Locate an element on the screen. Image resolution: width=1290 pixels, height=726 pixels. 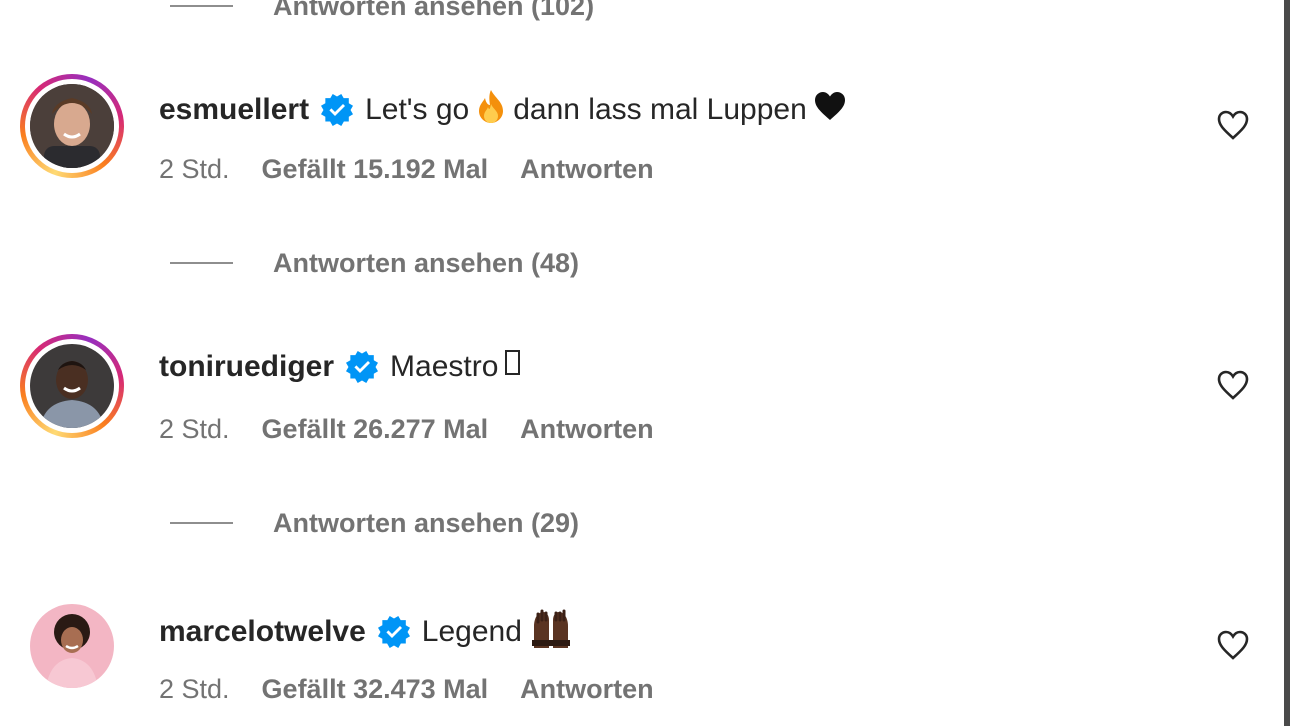
view-replies-label: Antworten ansehen (102) is located at coordinates (434, 10).